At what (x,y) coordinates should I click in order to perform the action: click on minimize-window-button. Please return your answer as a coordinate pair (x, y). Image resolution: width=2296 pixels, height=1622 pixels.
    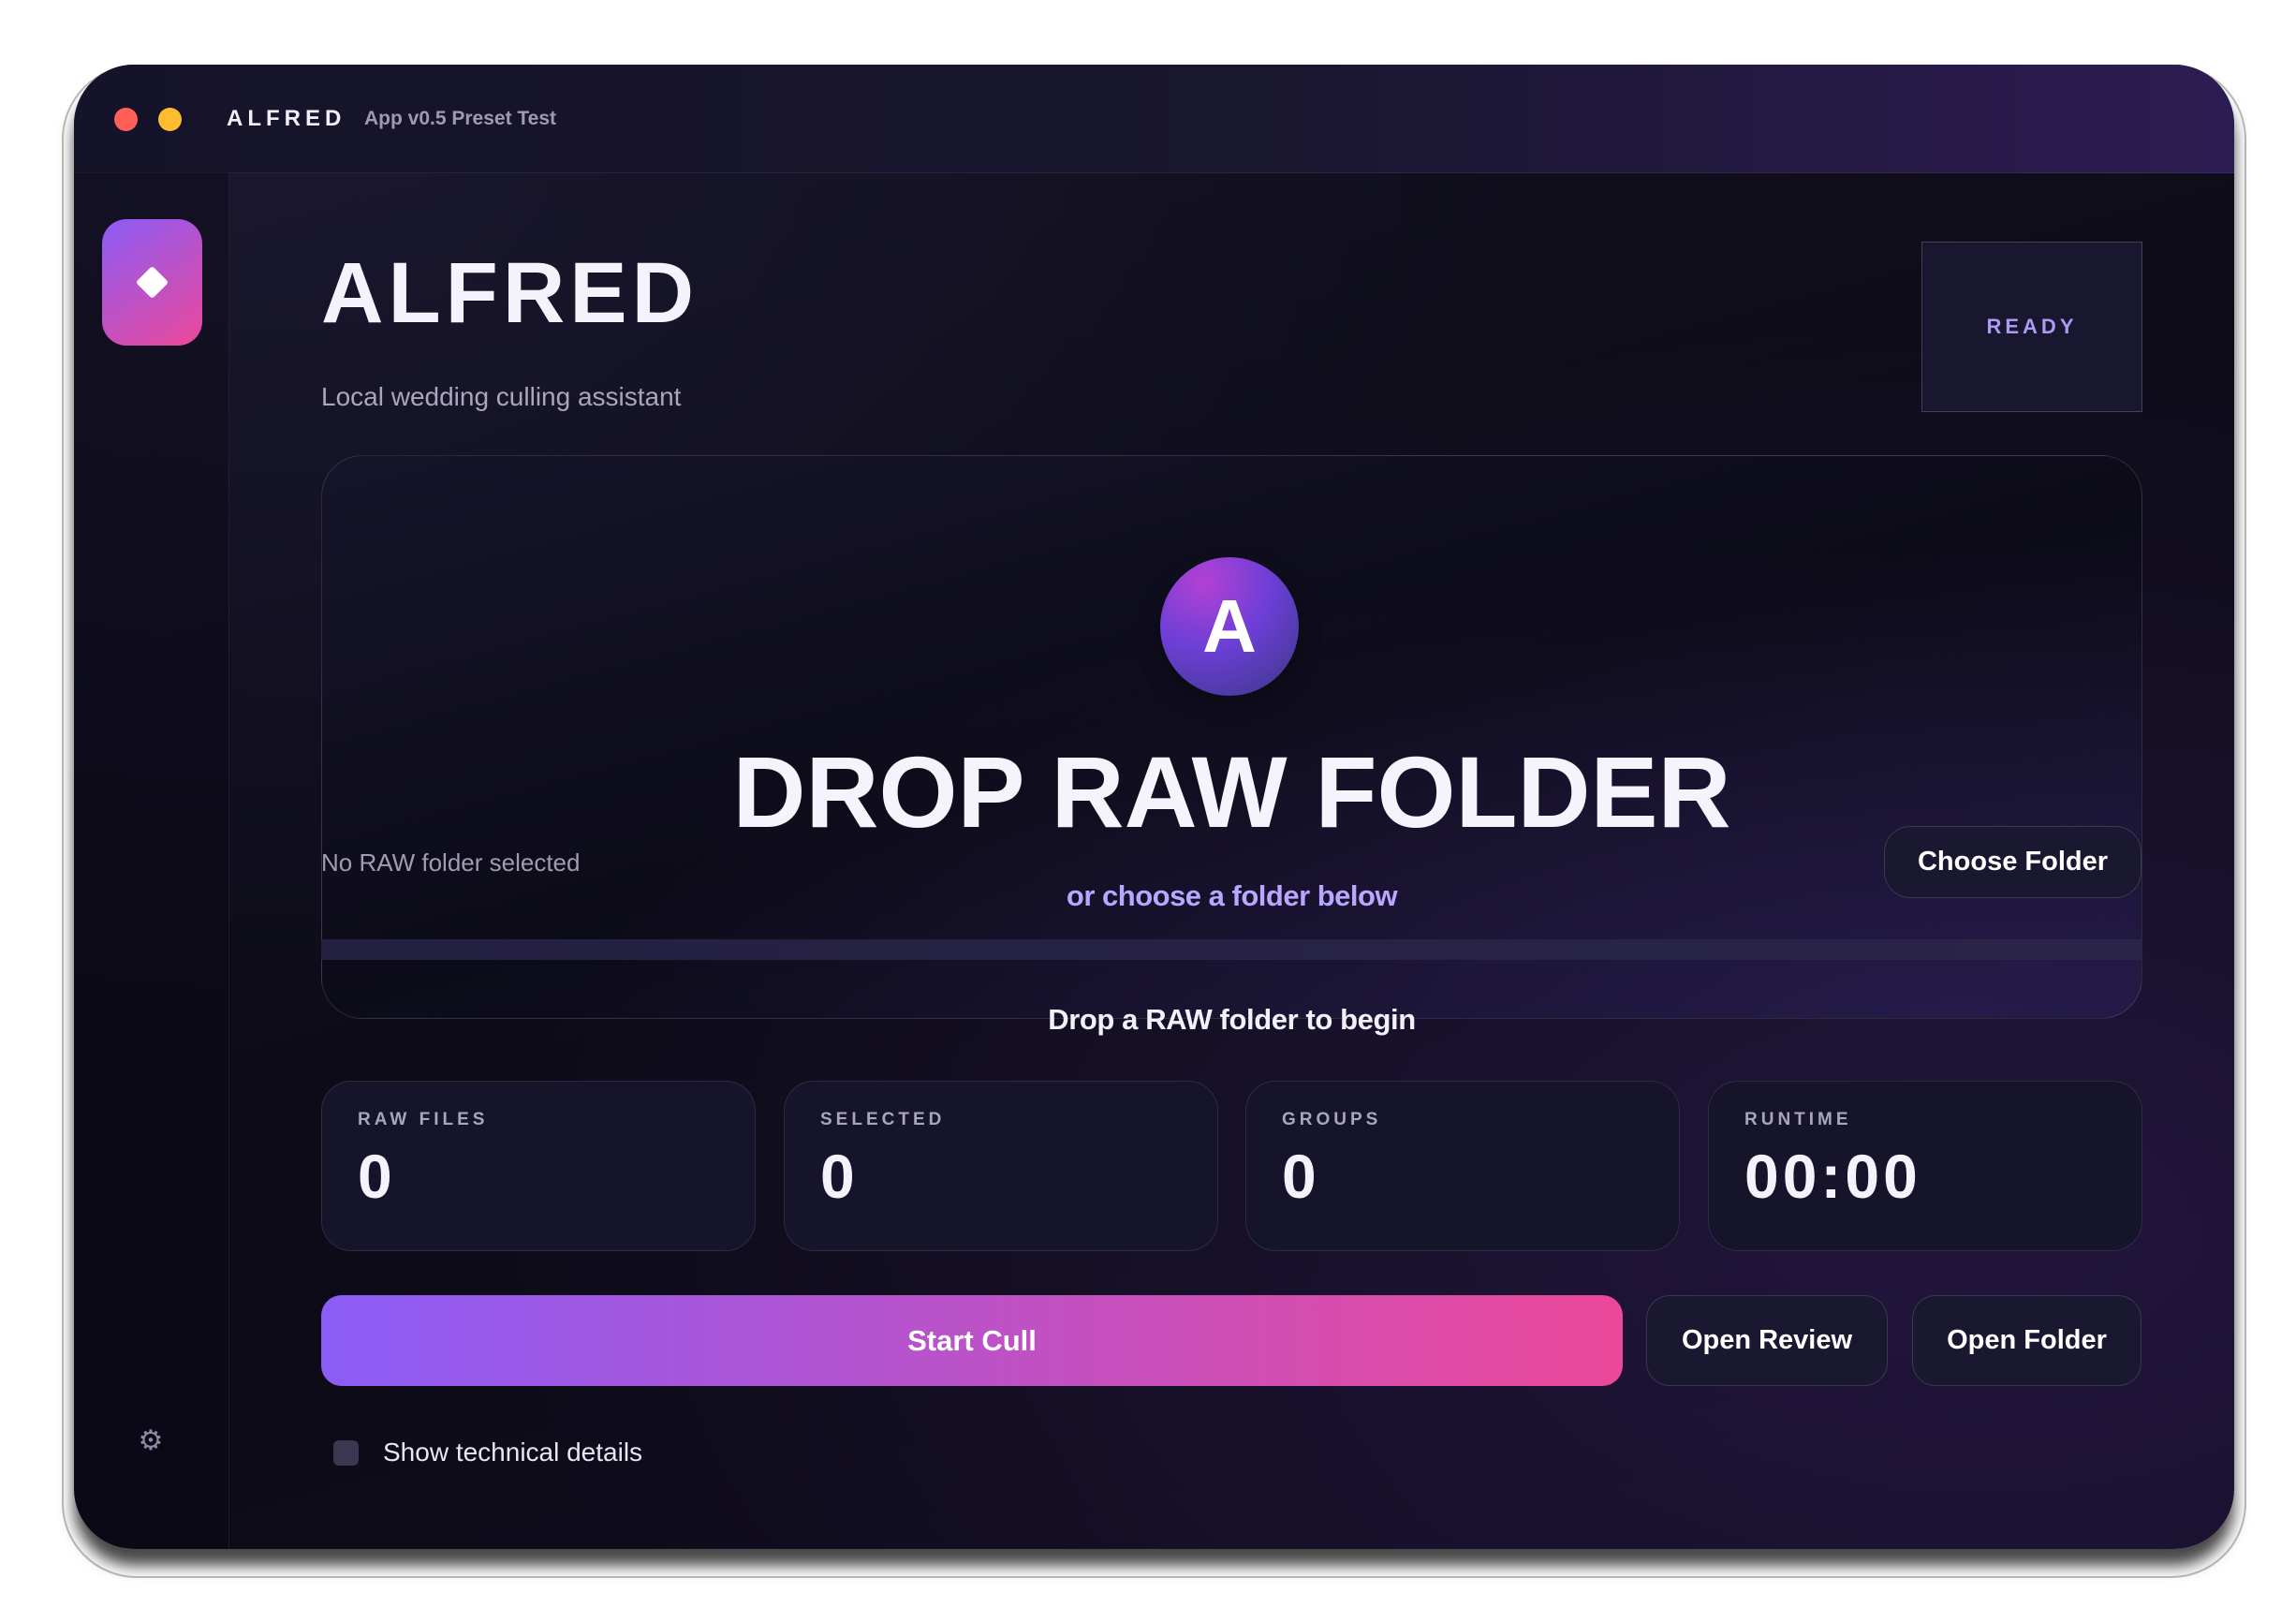
    Looking at the image, I should click on (170, 119).